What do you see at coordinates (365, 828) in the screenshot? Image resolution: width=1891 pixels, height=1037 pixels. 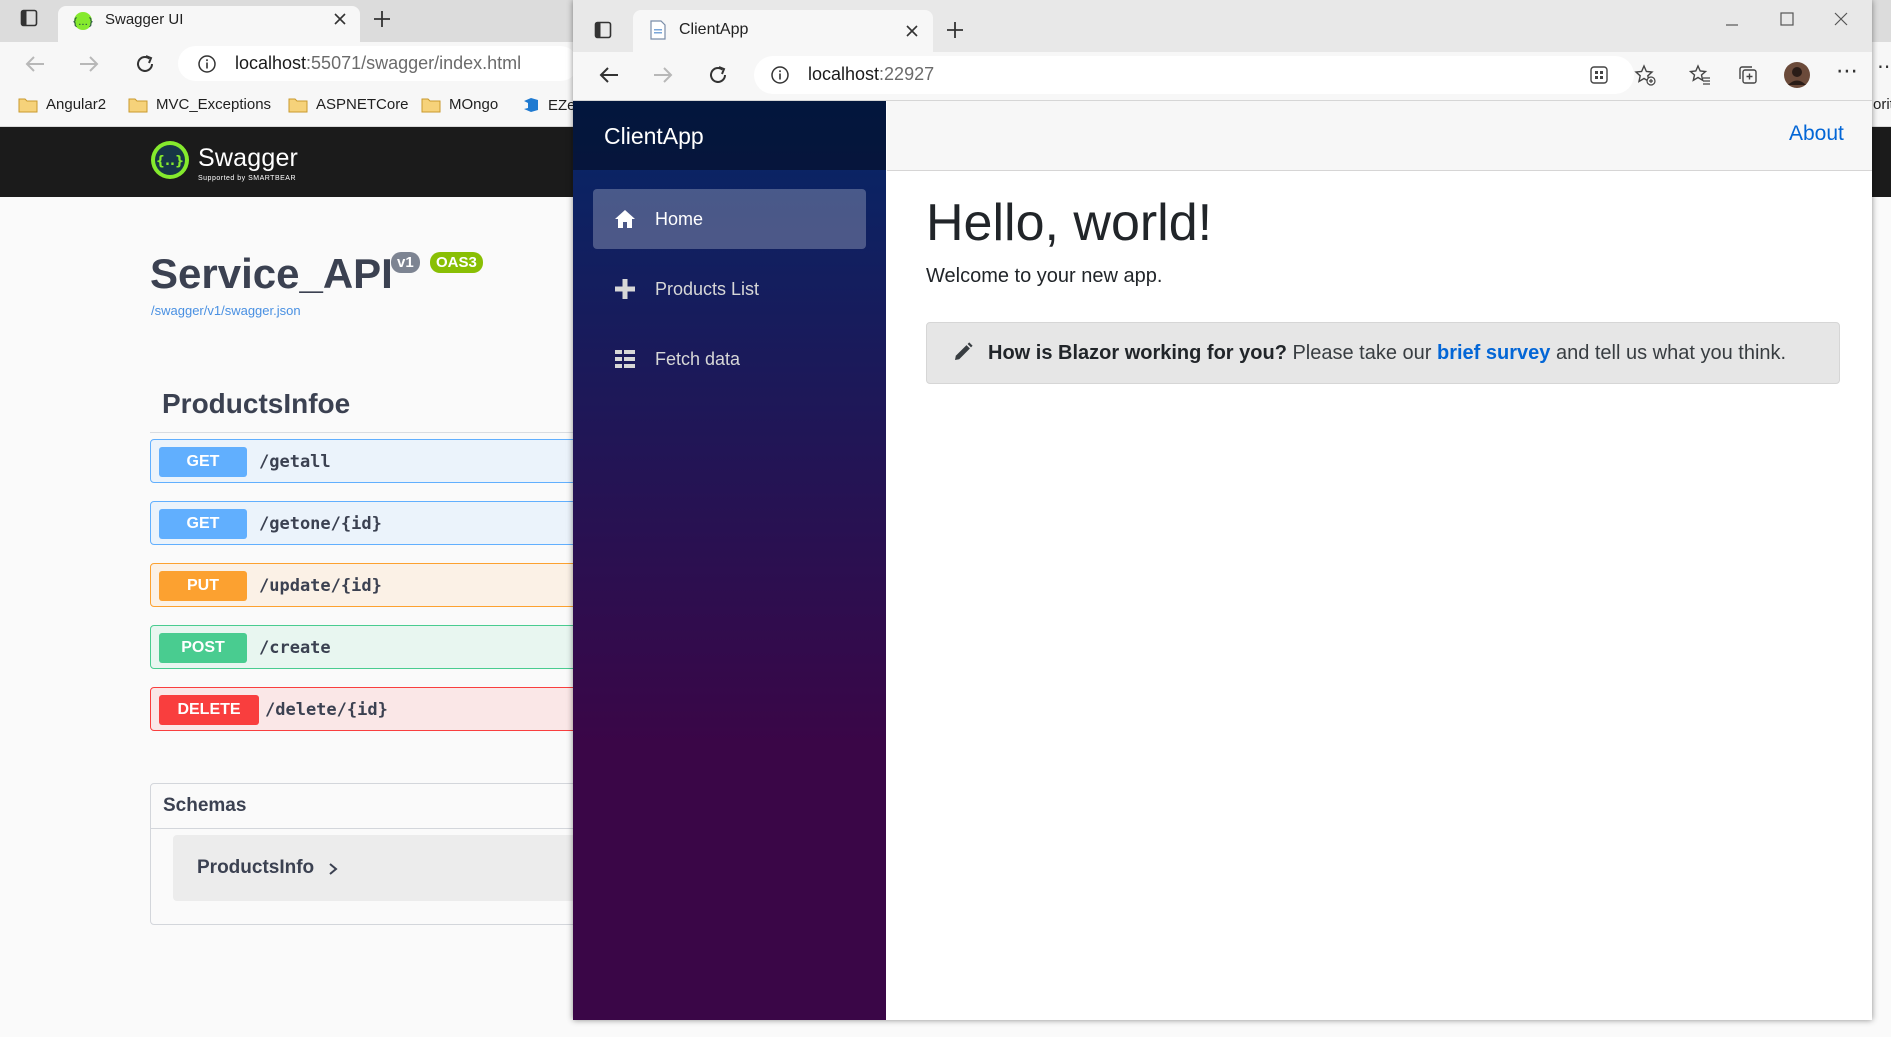 I see `schemas-divider` at bounding box center [365, 828].